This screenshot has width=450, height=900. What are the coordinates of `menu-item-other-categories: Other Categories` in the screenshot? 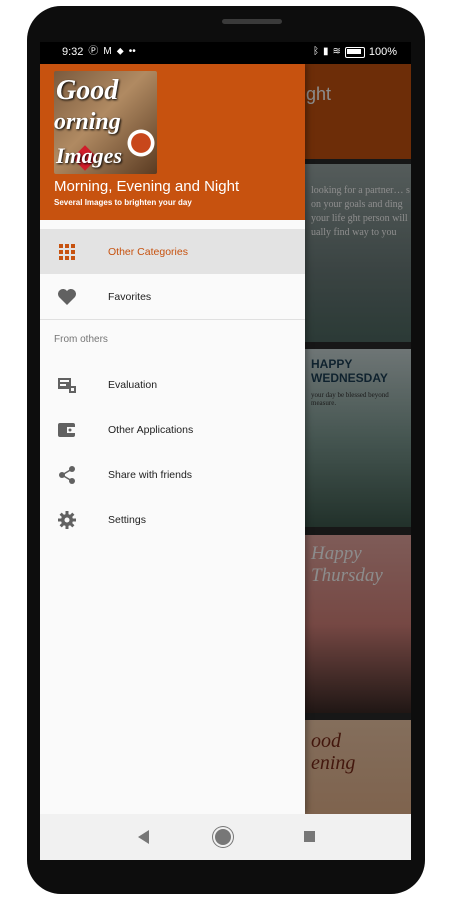 It's located at (172, 251).